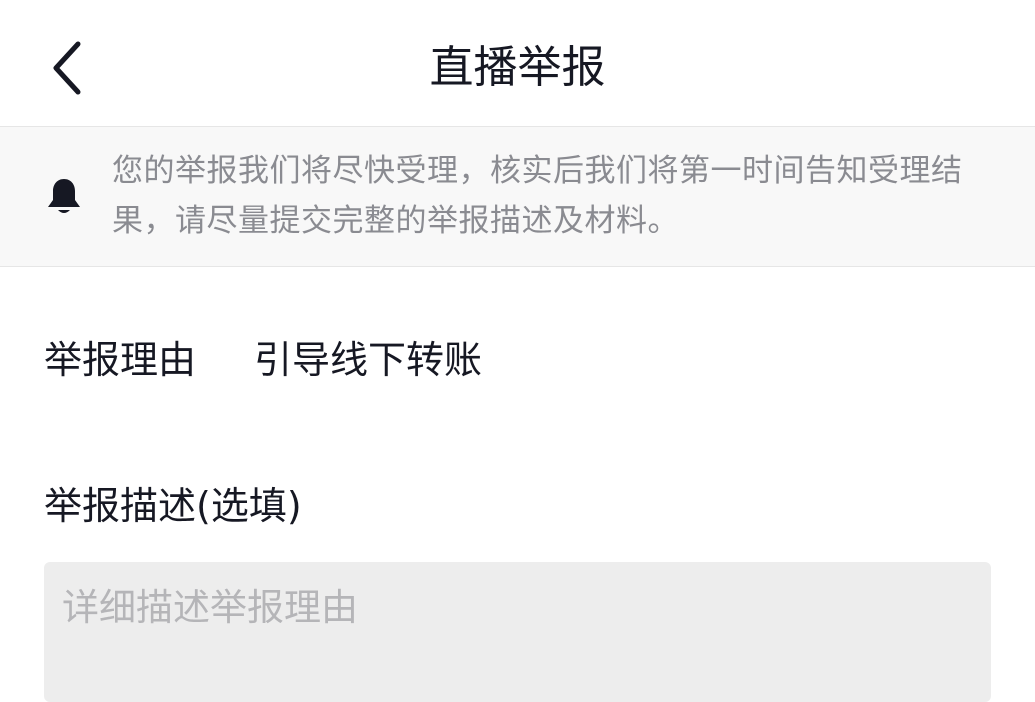 The image size is (1035, 702). I want to click on page-title: 直播举报, so click(517, 67).